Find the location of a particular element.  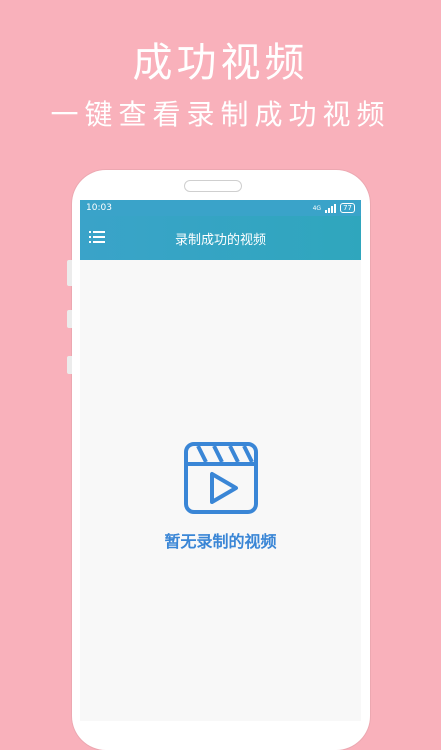

app-bar: 录制成功的视频 is located at coordinates (220, 238).